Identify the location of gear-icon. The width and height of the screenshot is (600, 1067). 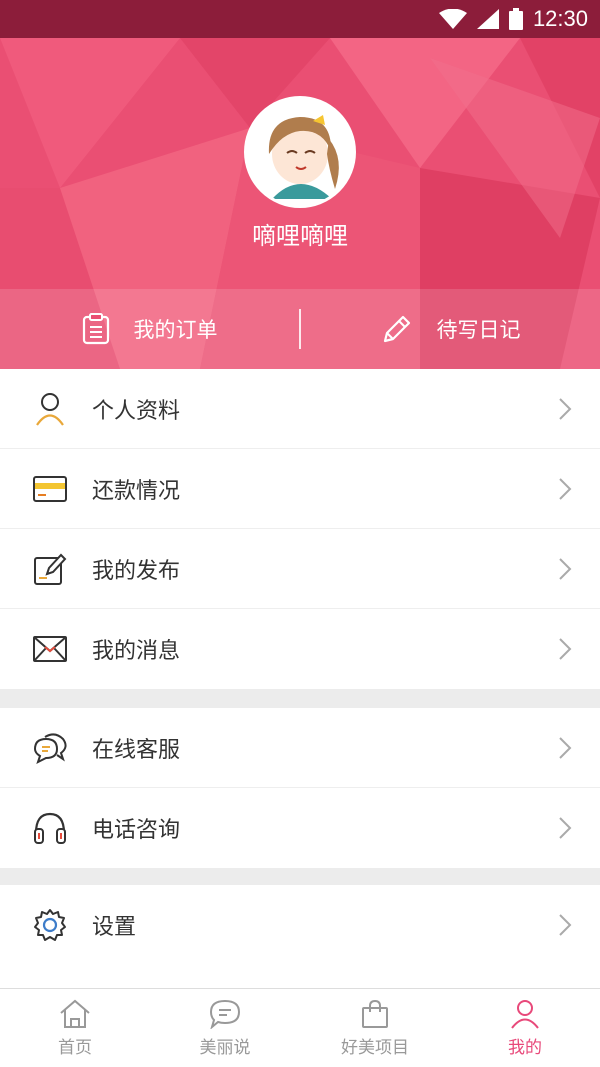
(50, 925).